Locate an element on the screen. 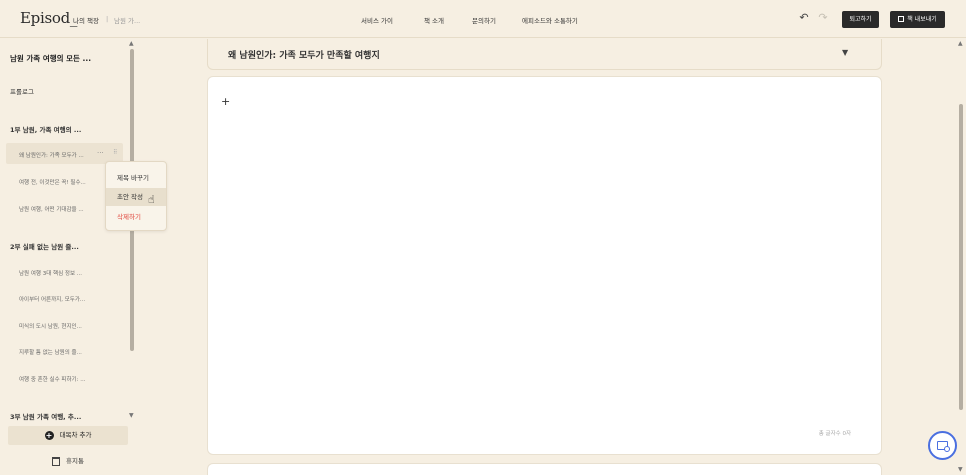 The image size is (966, 475). submit-button: 퇴고하기 is located at coordinates (860, 19).